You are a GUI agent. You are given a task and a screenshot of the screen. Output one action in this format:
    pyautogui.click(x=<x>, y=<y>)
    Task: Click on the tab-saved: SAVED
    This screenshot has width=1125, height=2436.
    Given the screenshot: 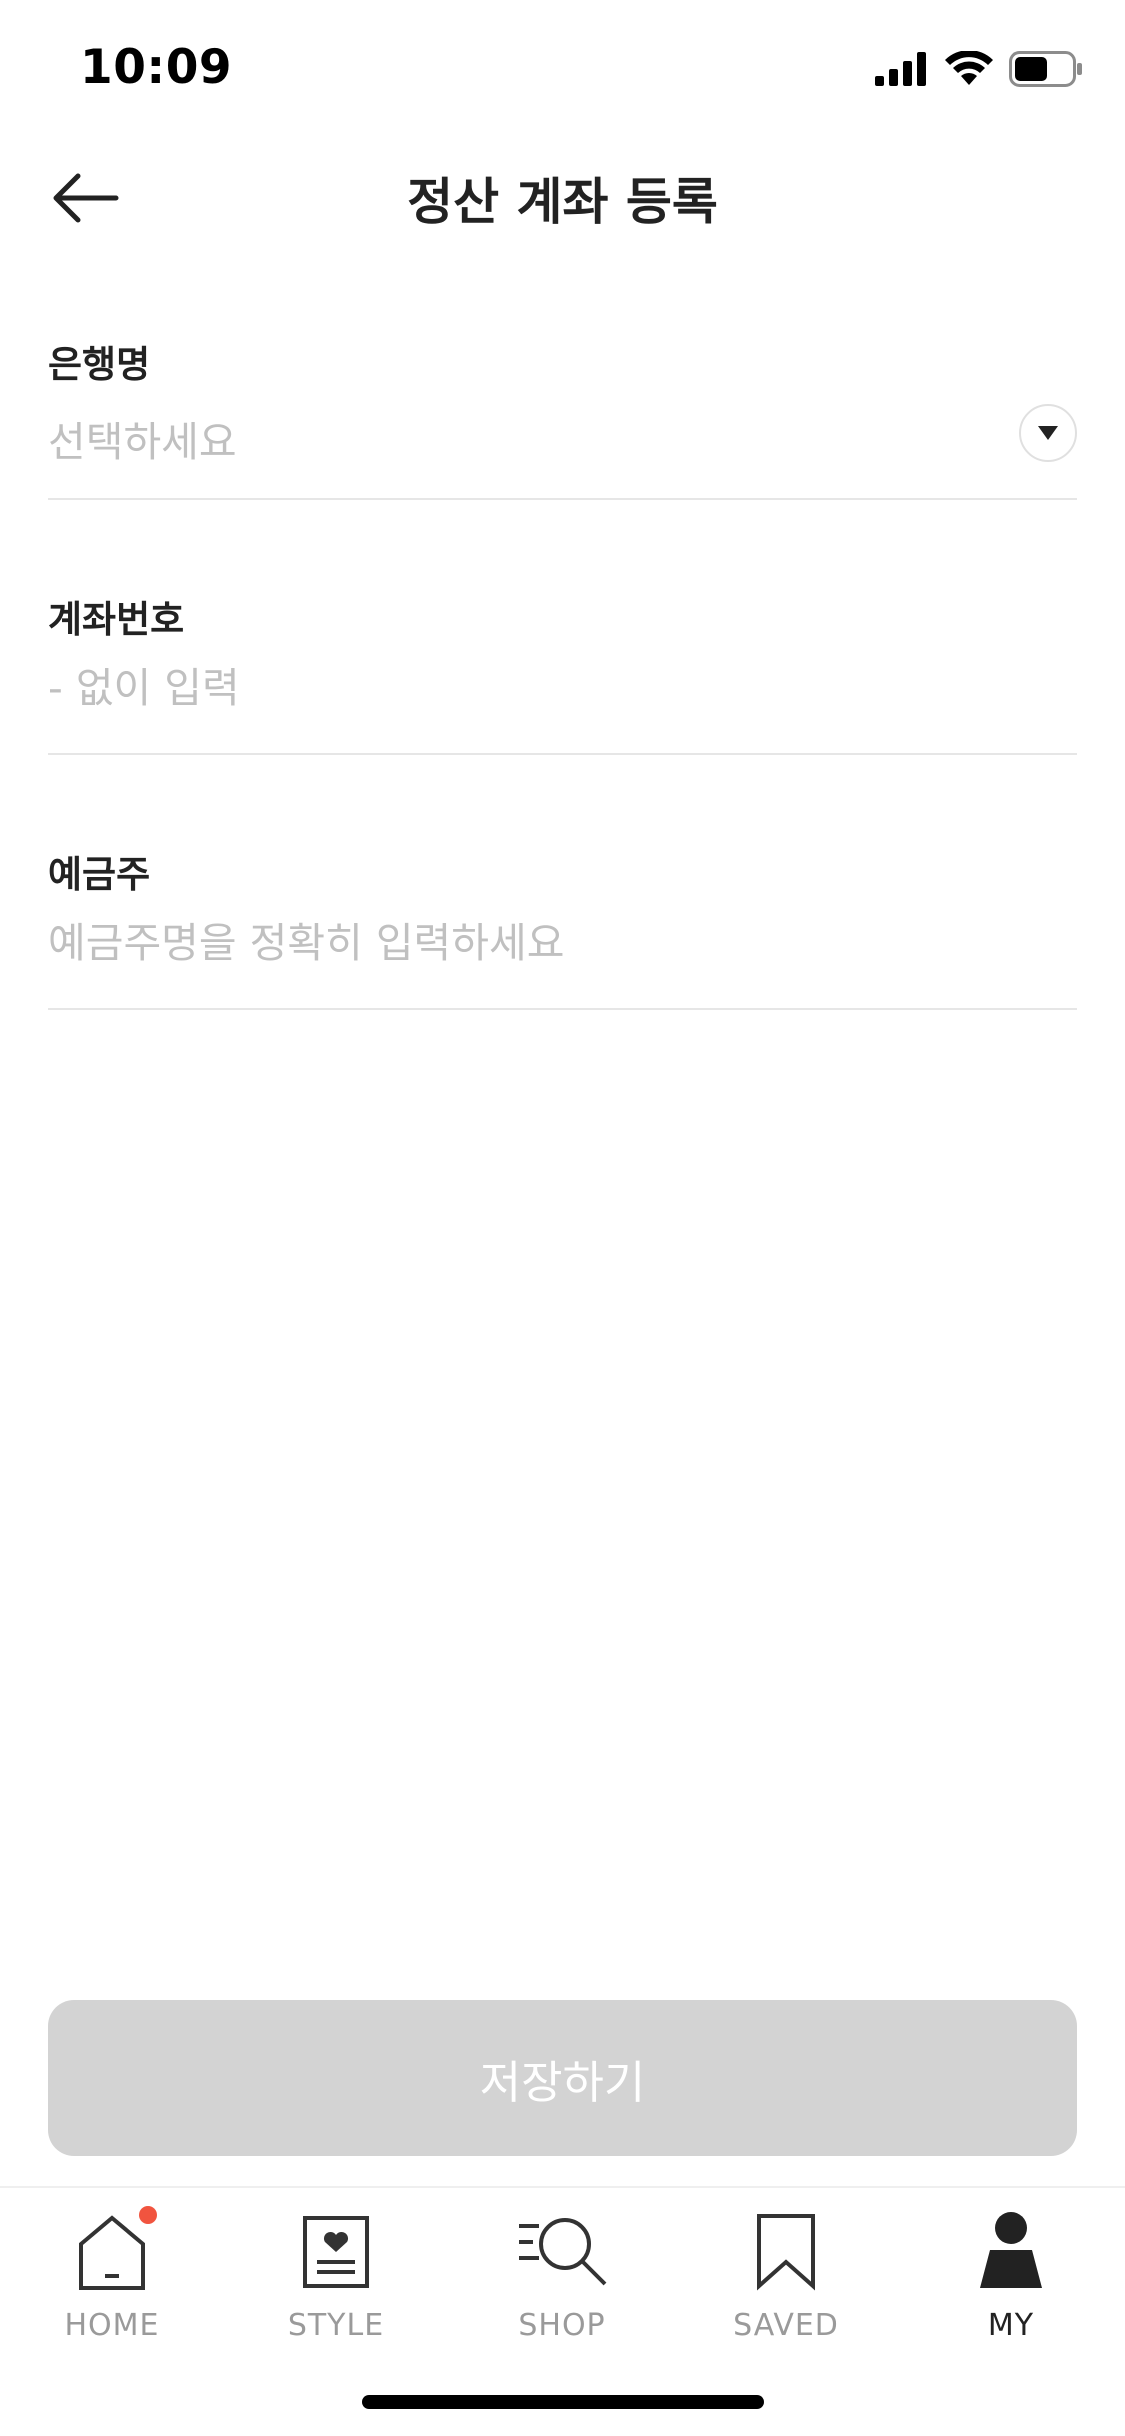 What is the action you would take?
    pyautogui.click(x=786, y=2282)
    